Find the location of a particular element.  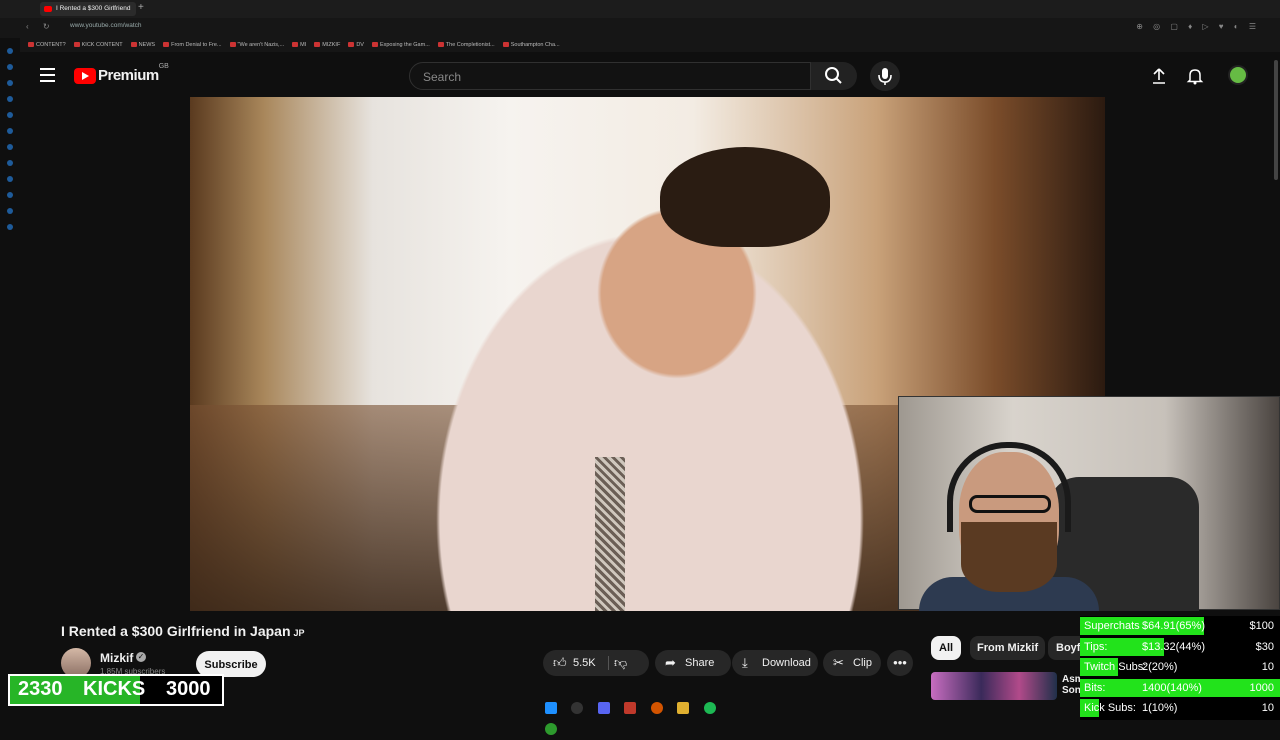

bookmark-label: DV is located at coordinates (360, 45).